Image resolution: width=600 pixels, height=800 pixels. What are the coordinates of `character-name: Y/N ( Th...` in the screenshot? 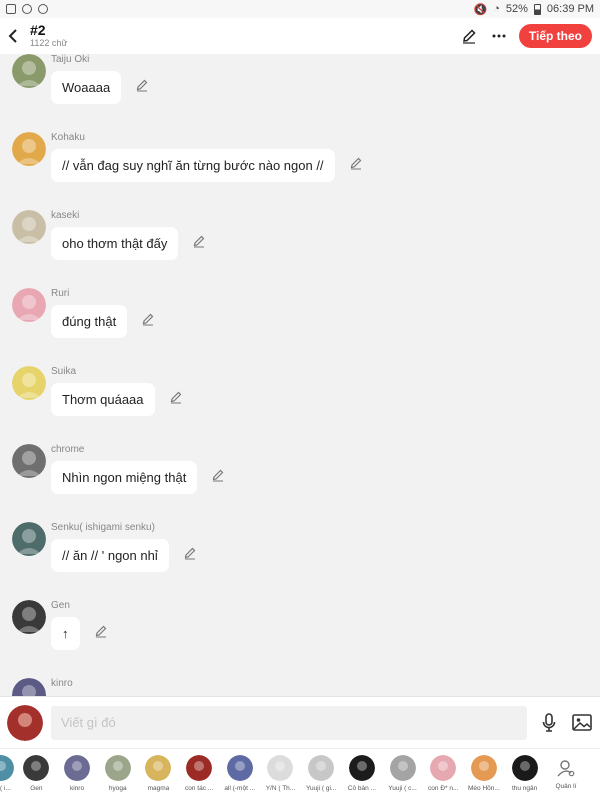 It's located at (280, 788).